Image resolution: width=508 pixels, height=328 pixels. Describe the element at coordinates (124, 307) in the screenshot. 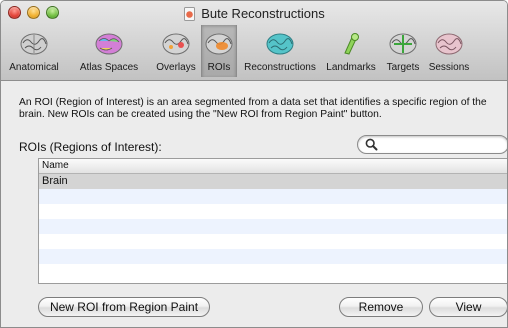

I see `new-roi-button: New ROI from Region Paint` at that location.